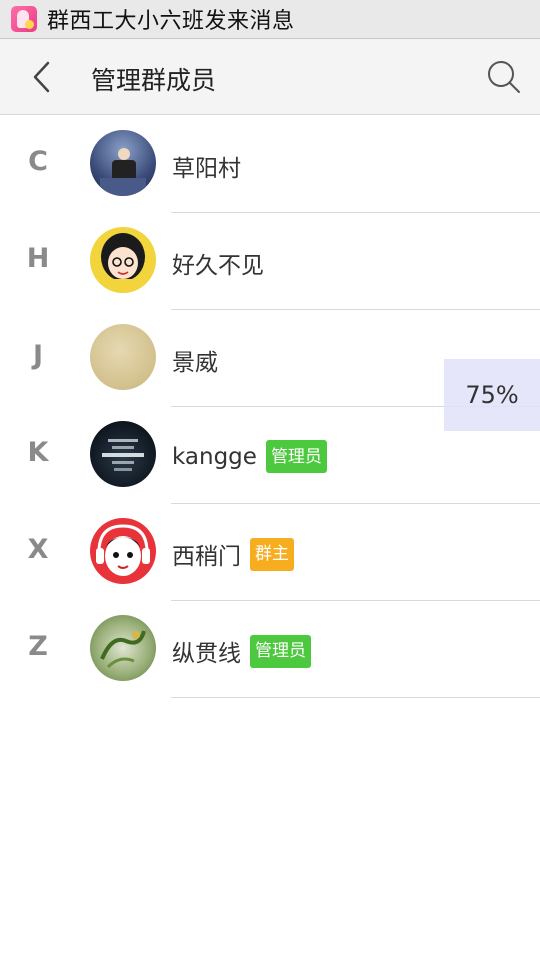 This screenshot has height=960, width=540. Describe the element at coordinates (154, 80) in the screenshot. I see `page-title: 管理群成员` at that location.